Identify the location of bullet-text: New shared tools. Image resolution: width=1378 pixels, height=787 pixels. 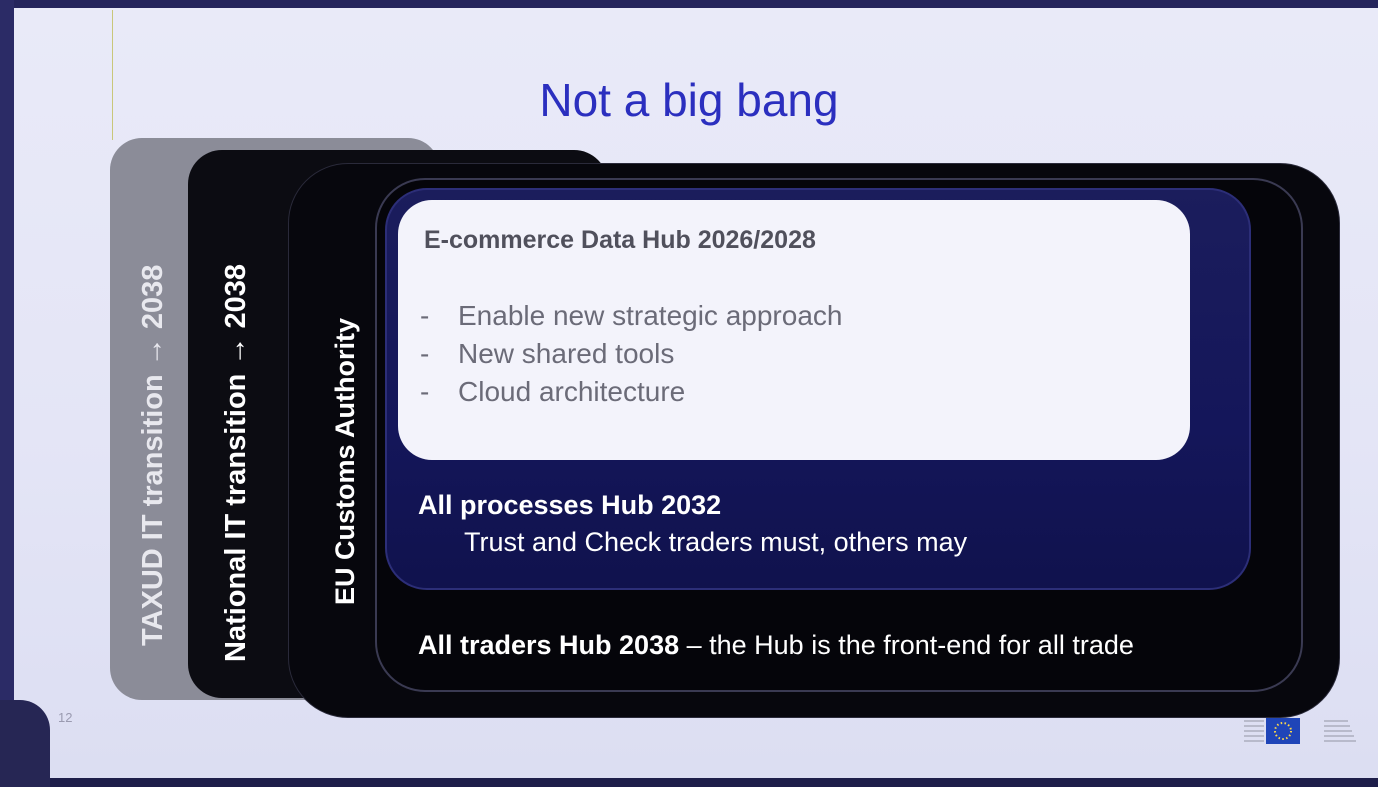
(566, 353).